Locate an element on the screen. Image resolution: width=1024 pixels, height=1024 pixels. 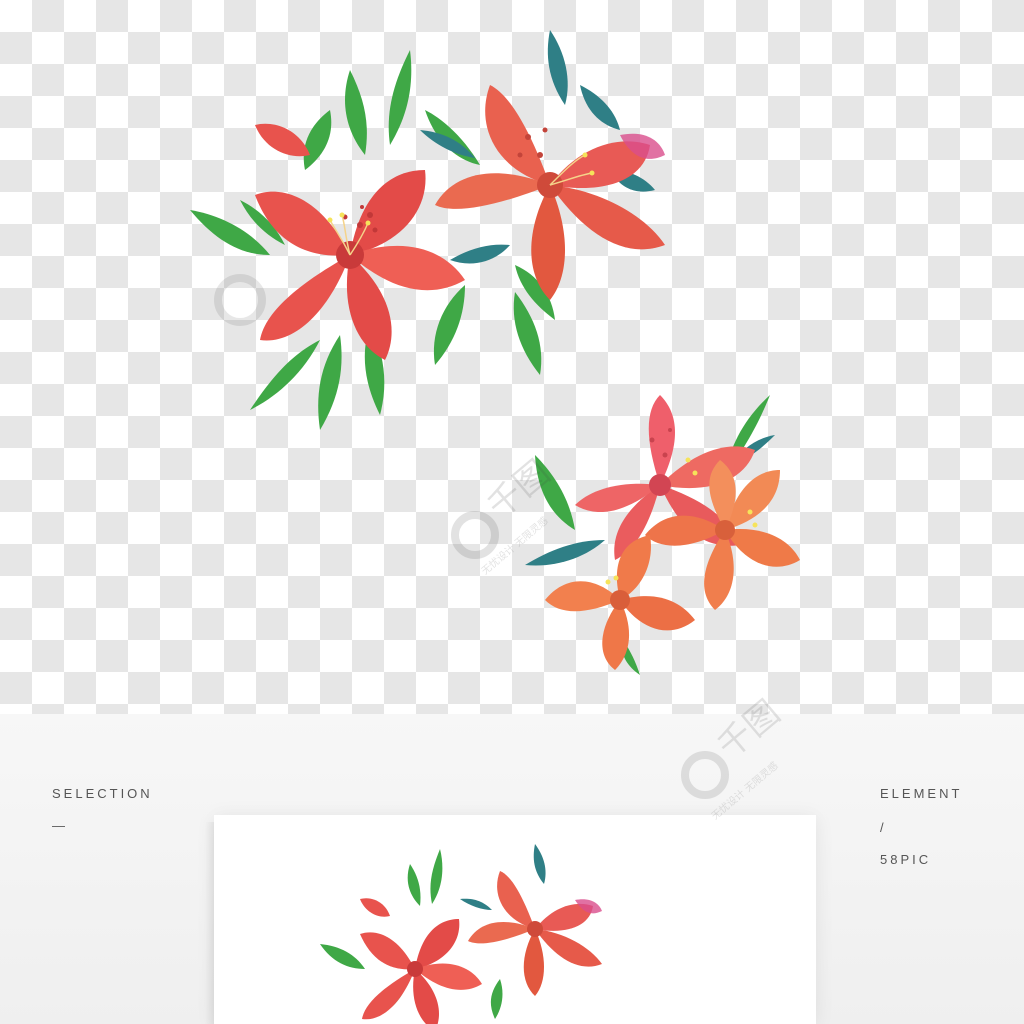
watermark-logo-3: 千图 无忧设计 无限灵感 is located at coordinates (734, 757).